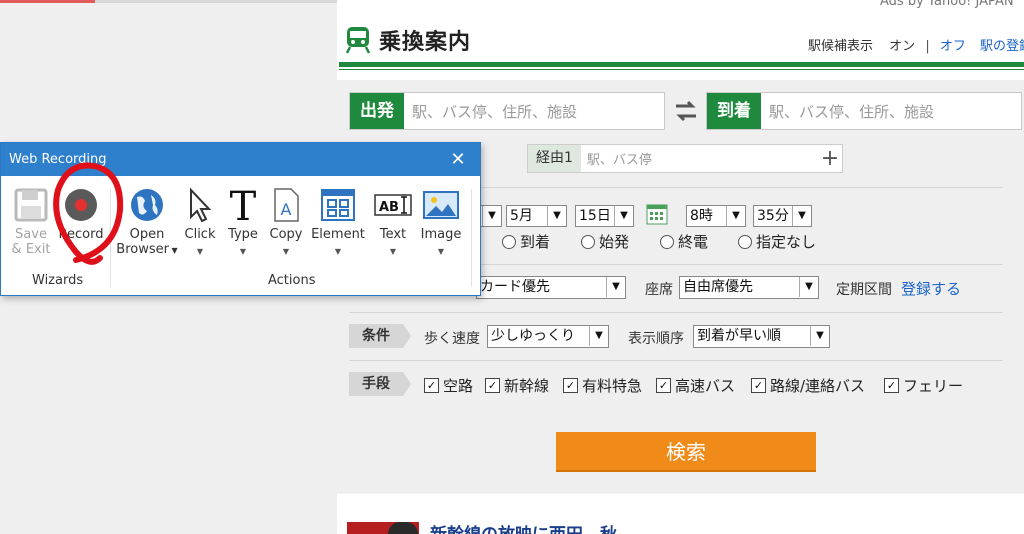 Image resolution: width=1024 pixels, height=534 pixels. What do you see at coordinates (441, 223) in the screenshot?
I see `image-button: Image ▼` at bounding box center [441, 223].